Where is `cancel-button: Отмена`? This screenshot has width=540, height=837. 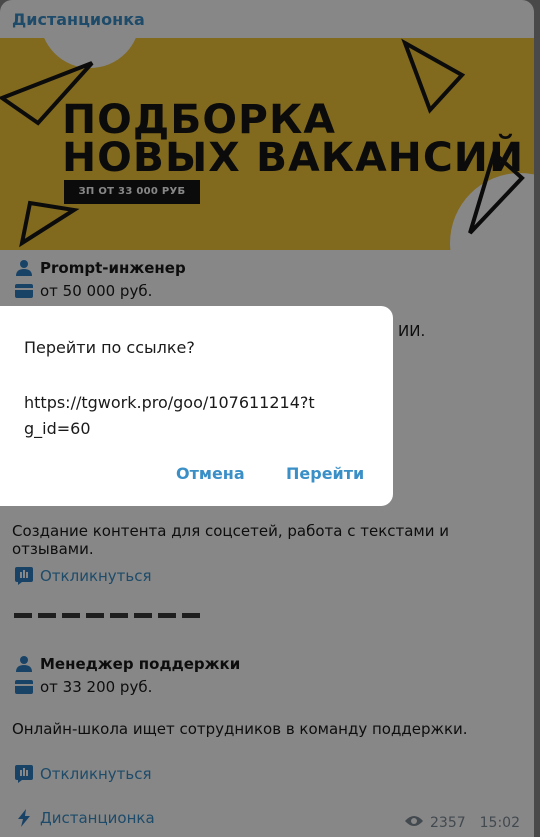
cancel-button: Отмена is located at coordinates (210, 473).